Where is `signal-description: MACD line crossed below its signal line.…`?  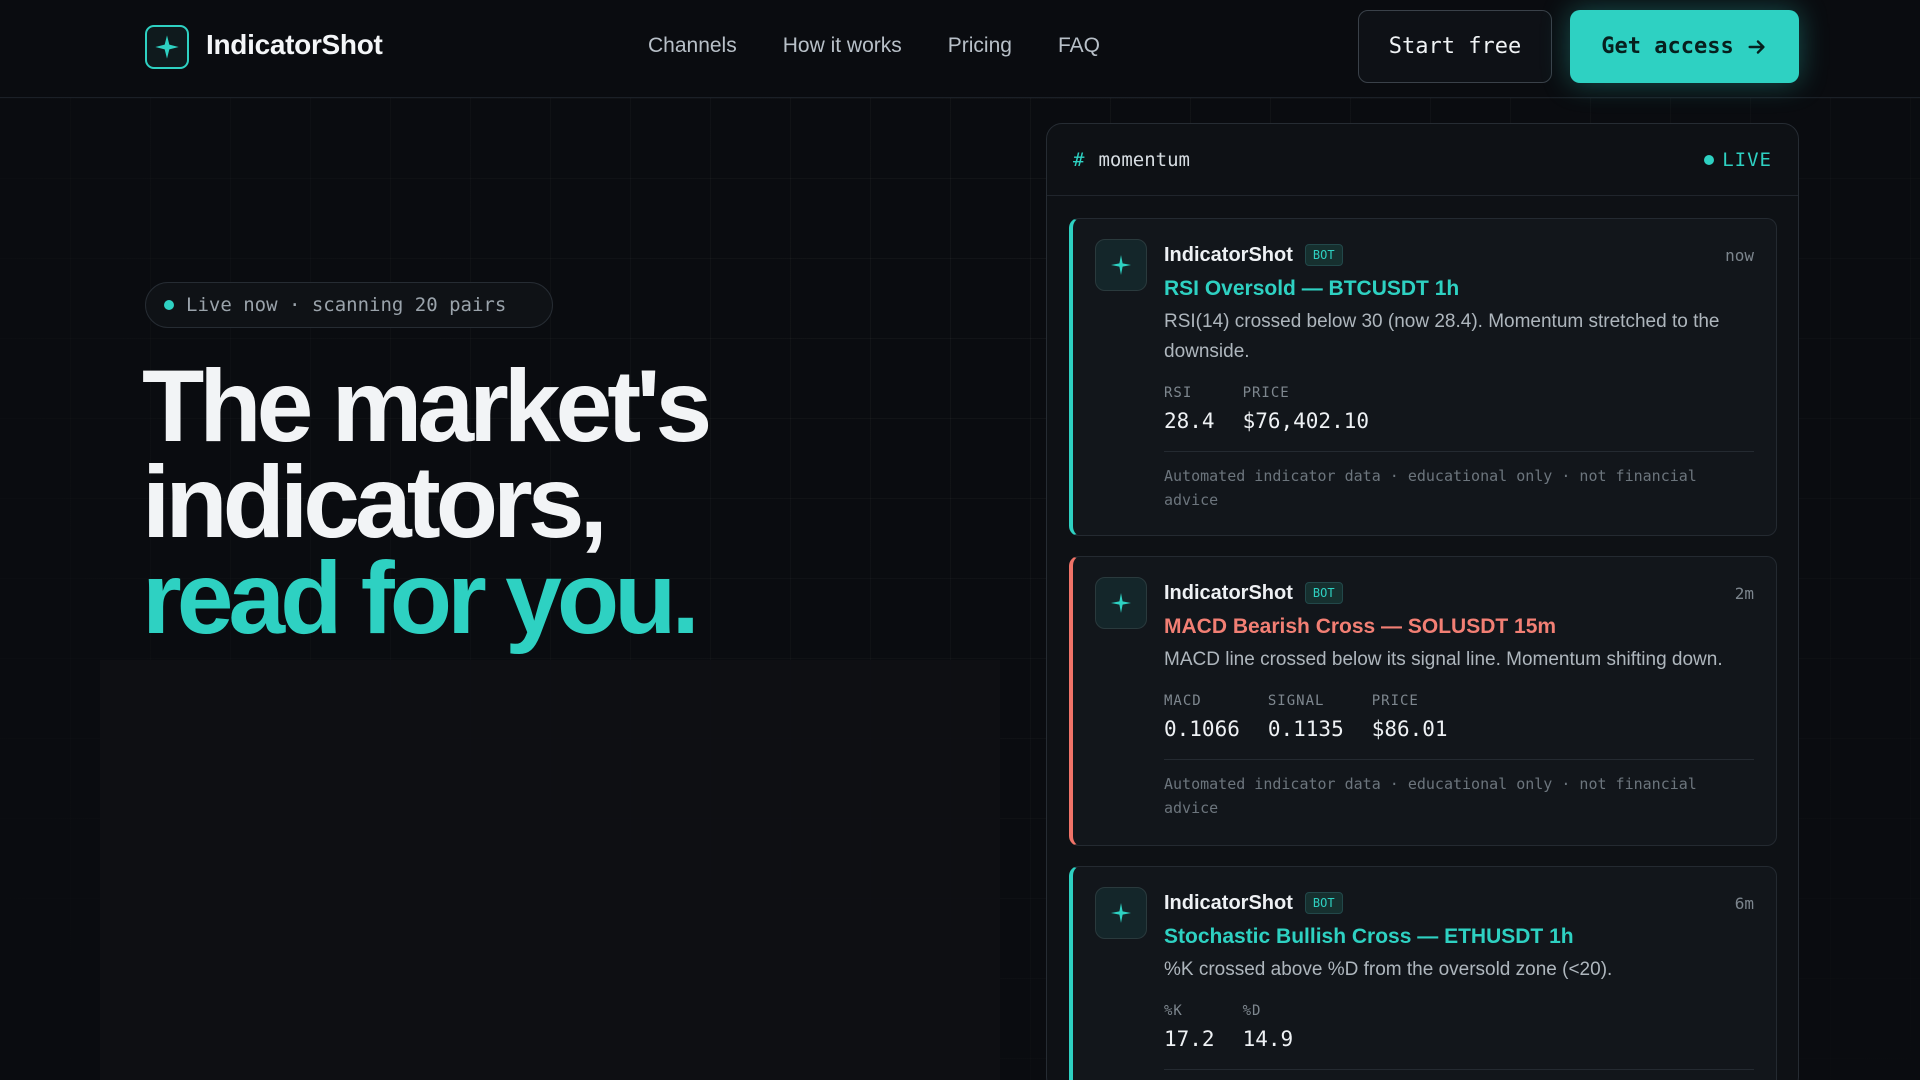 signal-description: MACD line crossed below its signal line.… is located at coordinates (1443, 659).